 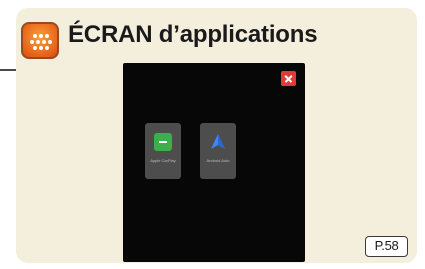 What do you see at coordinates (163, 160) in the screenshot?
I see `app-label: Apple CarPlay` at bounding box center [163, 160].